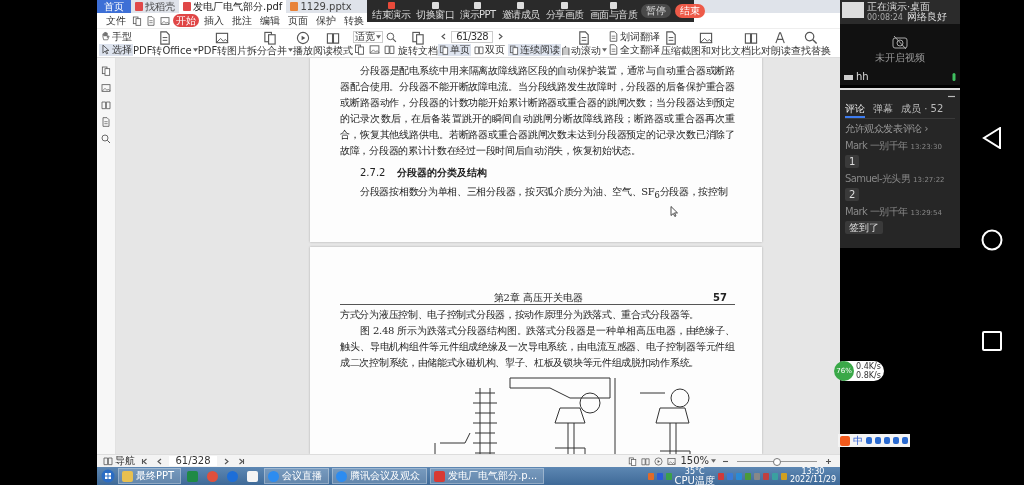 This screenshot has height=485, width=1024. I want to click on section-number: 2.7.2, so click(373, 173).